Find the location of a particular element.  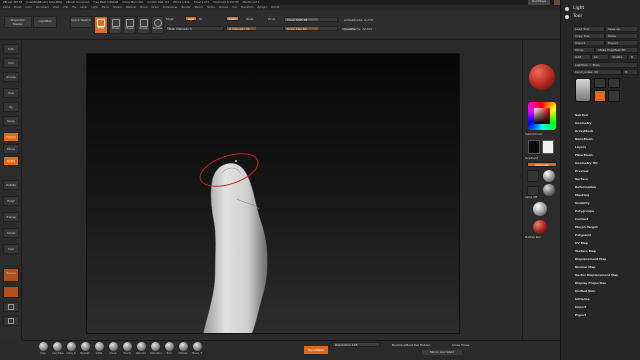

tray-menu-import: Import is located at coordinates (580, 307).